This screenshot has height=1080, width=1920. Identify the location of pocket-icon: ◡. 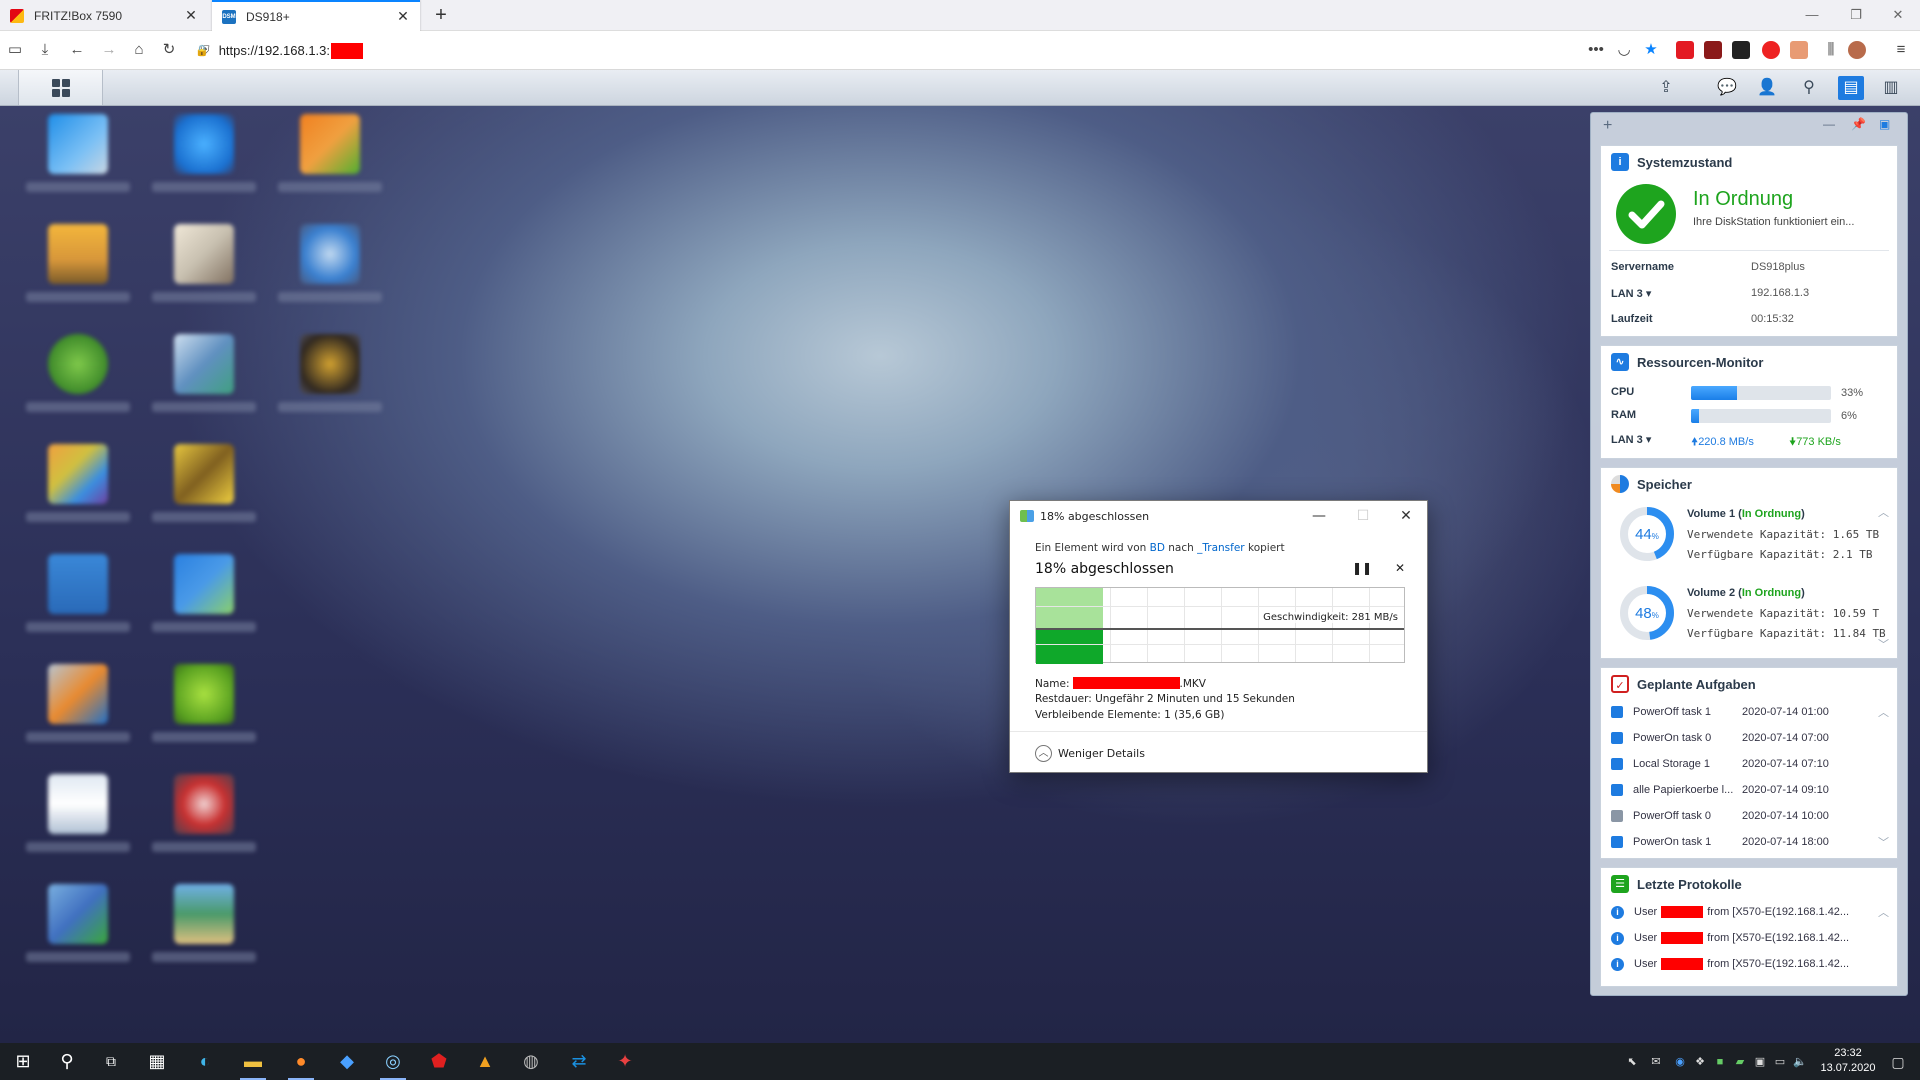
(1624, 50).